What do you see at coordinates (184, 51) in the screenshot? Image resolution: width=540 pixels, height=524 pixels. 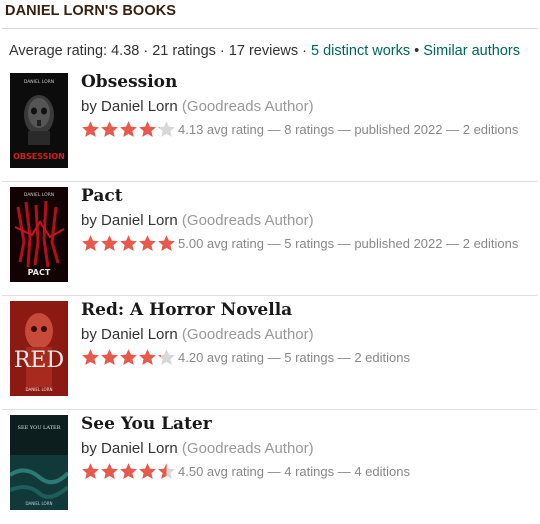 I see `ratings-count: 21 ratings` at bounding box center [184, 51].